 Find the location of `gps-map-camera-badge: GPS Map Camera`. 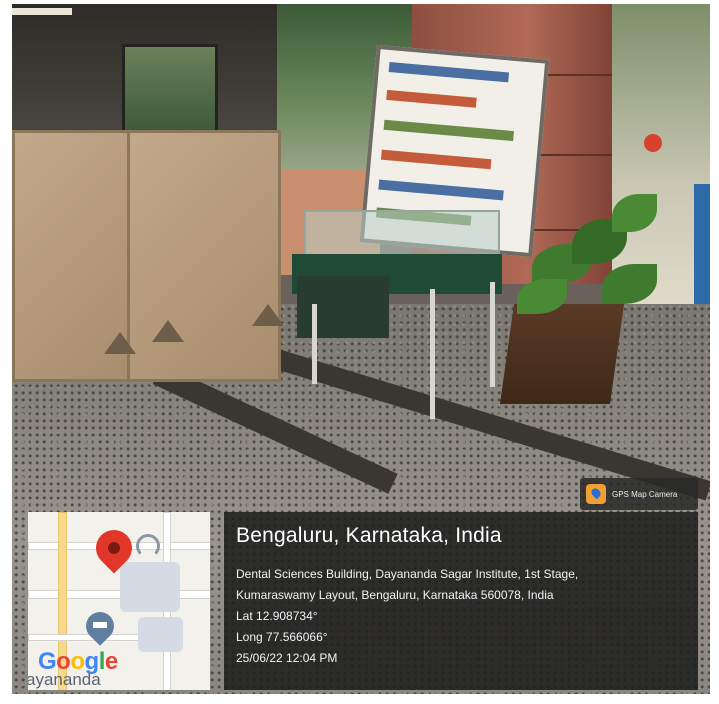

gps-map-camera-badge: GPS Map Camera is located at coordinates (639, 494).